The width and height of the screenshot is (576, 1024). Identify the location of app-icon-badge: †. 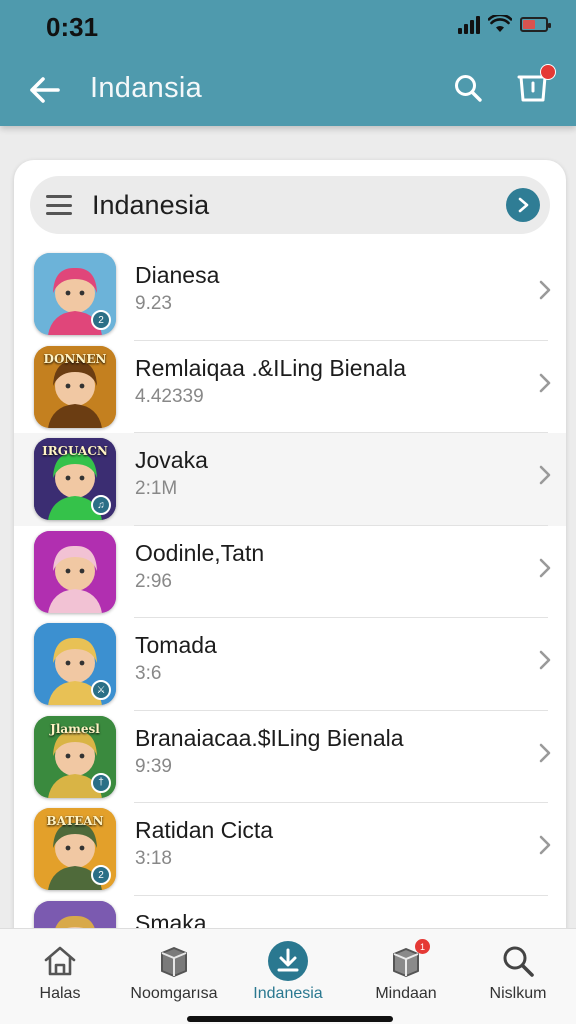
(101, 782).